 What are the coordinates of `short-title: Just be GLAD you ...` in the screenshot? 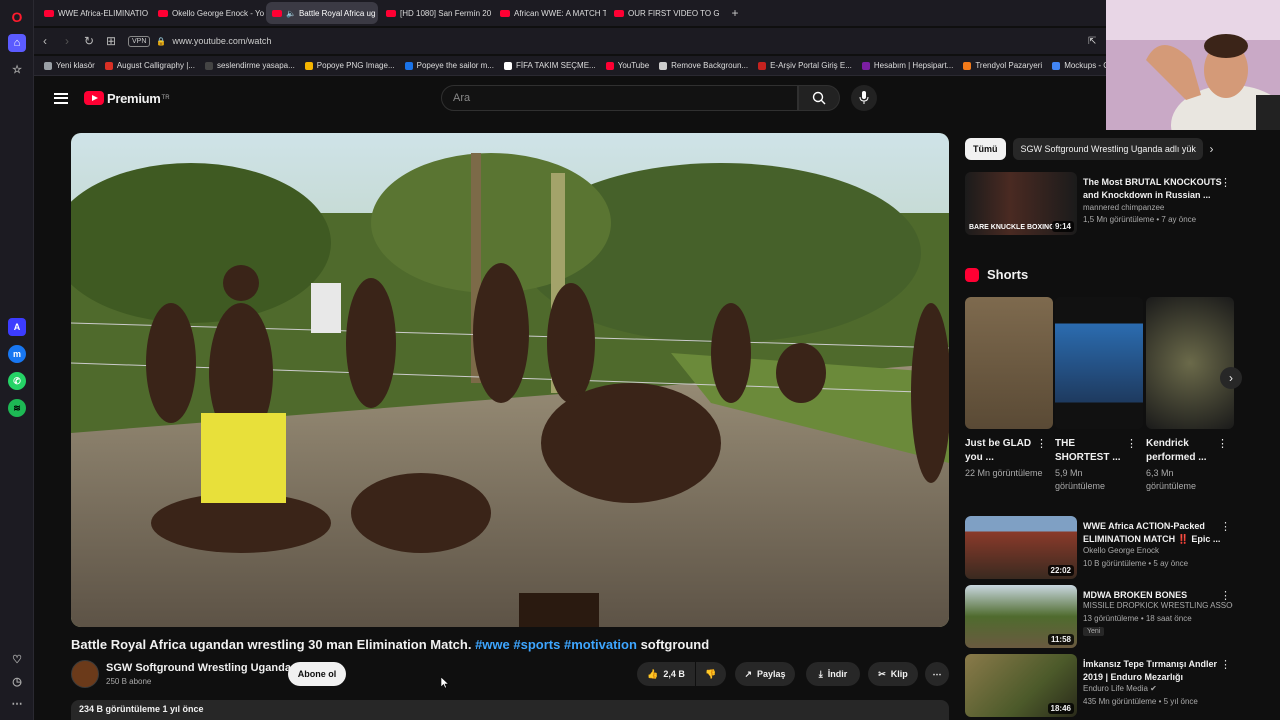 It's located at (1000, 451).